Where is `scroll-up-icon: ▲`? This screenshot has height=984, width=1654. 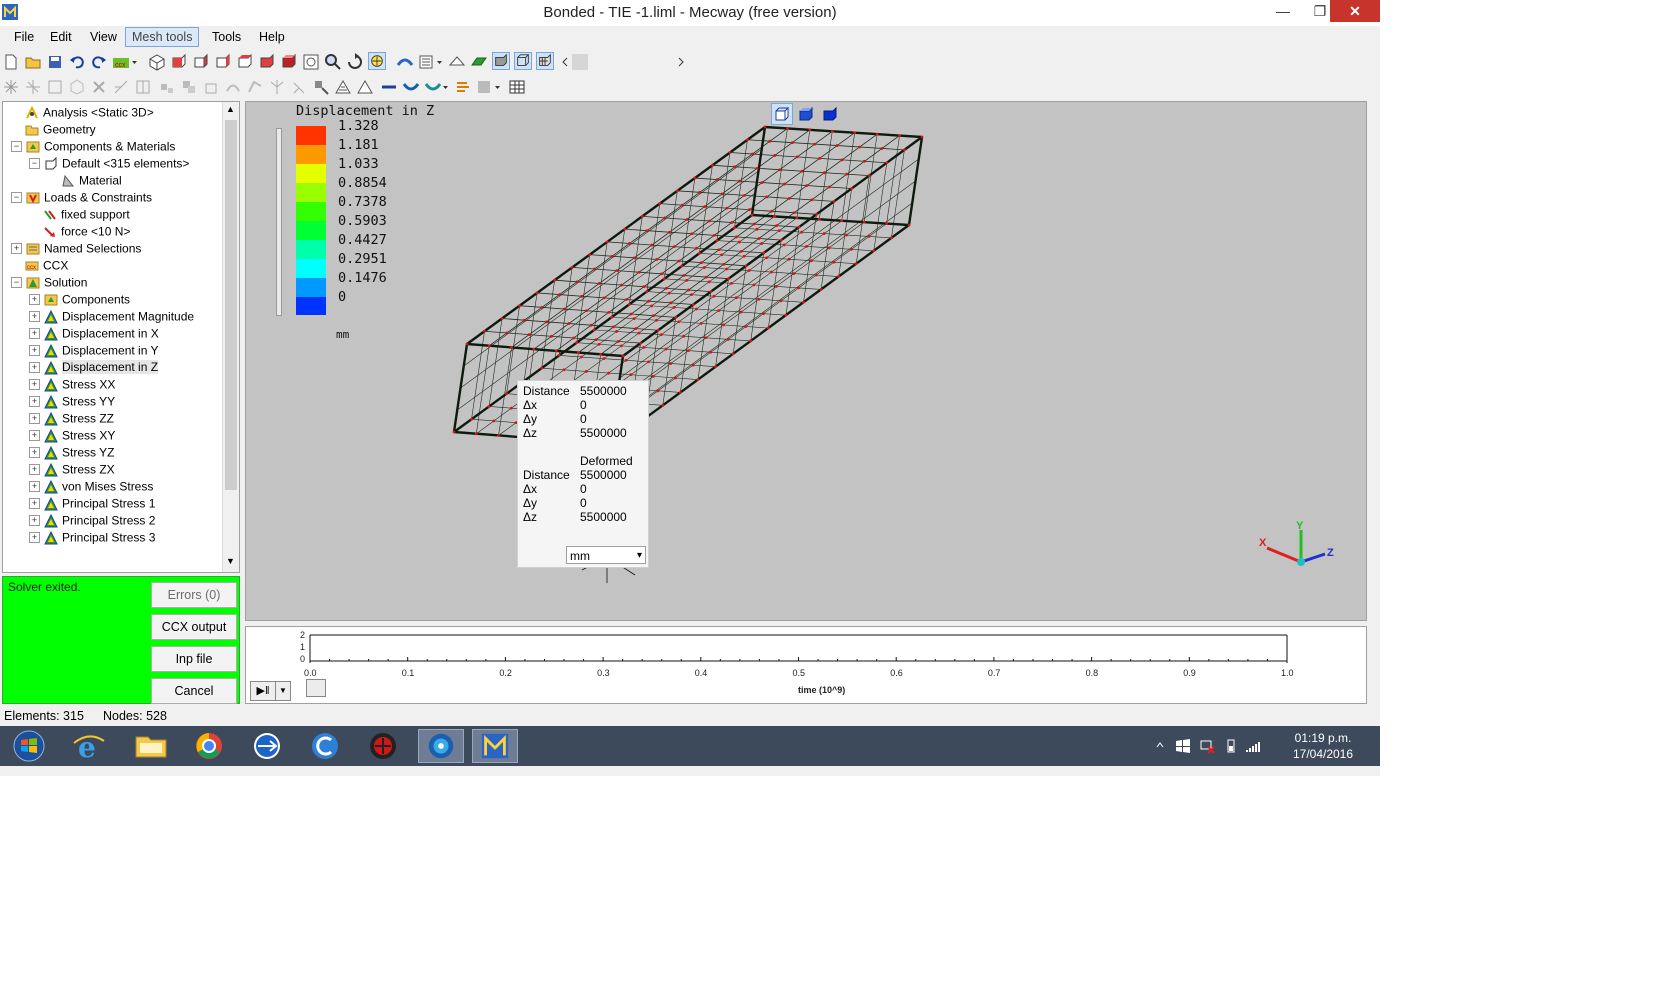
scroll-up-icon: ▲ is located at coordinates (230, 109).